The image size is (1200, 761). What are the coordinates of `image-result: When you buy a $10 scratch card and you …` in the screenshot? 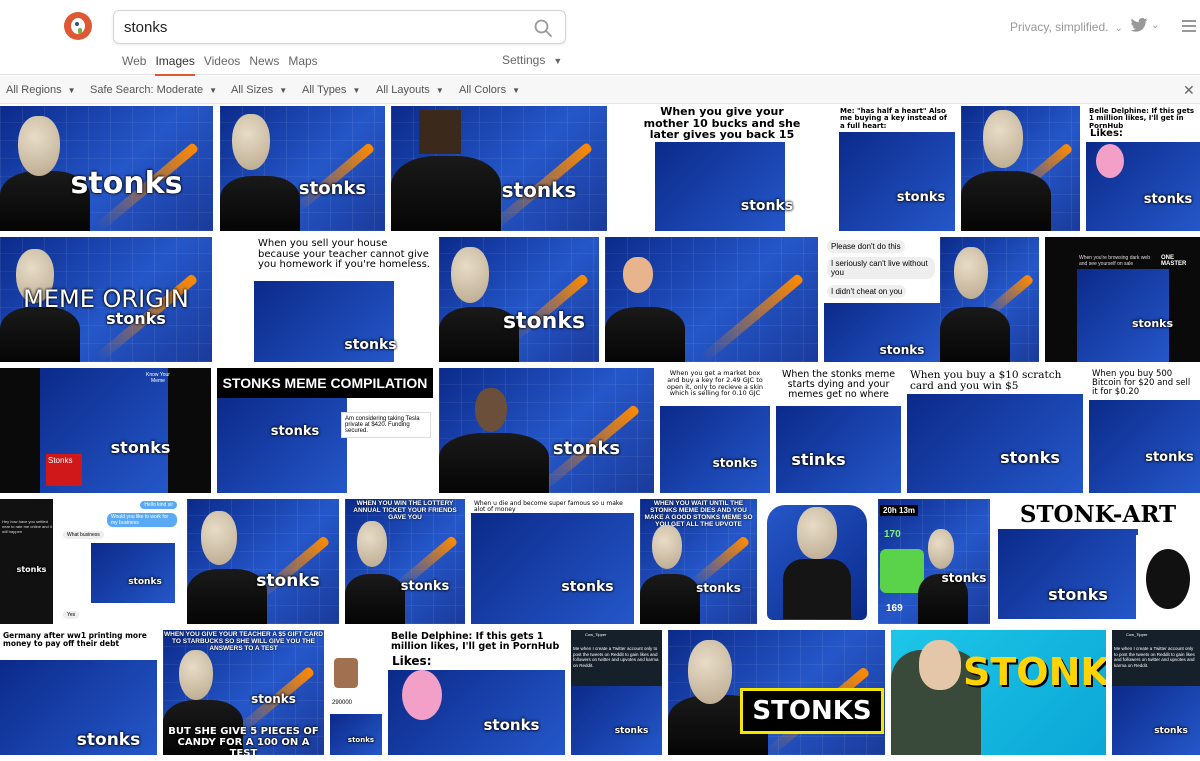 It's located at (995, 430).